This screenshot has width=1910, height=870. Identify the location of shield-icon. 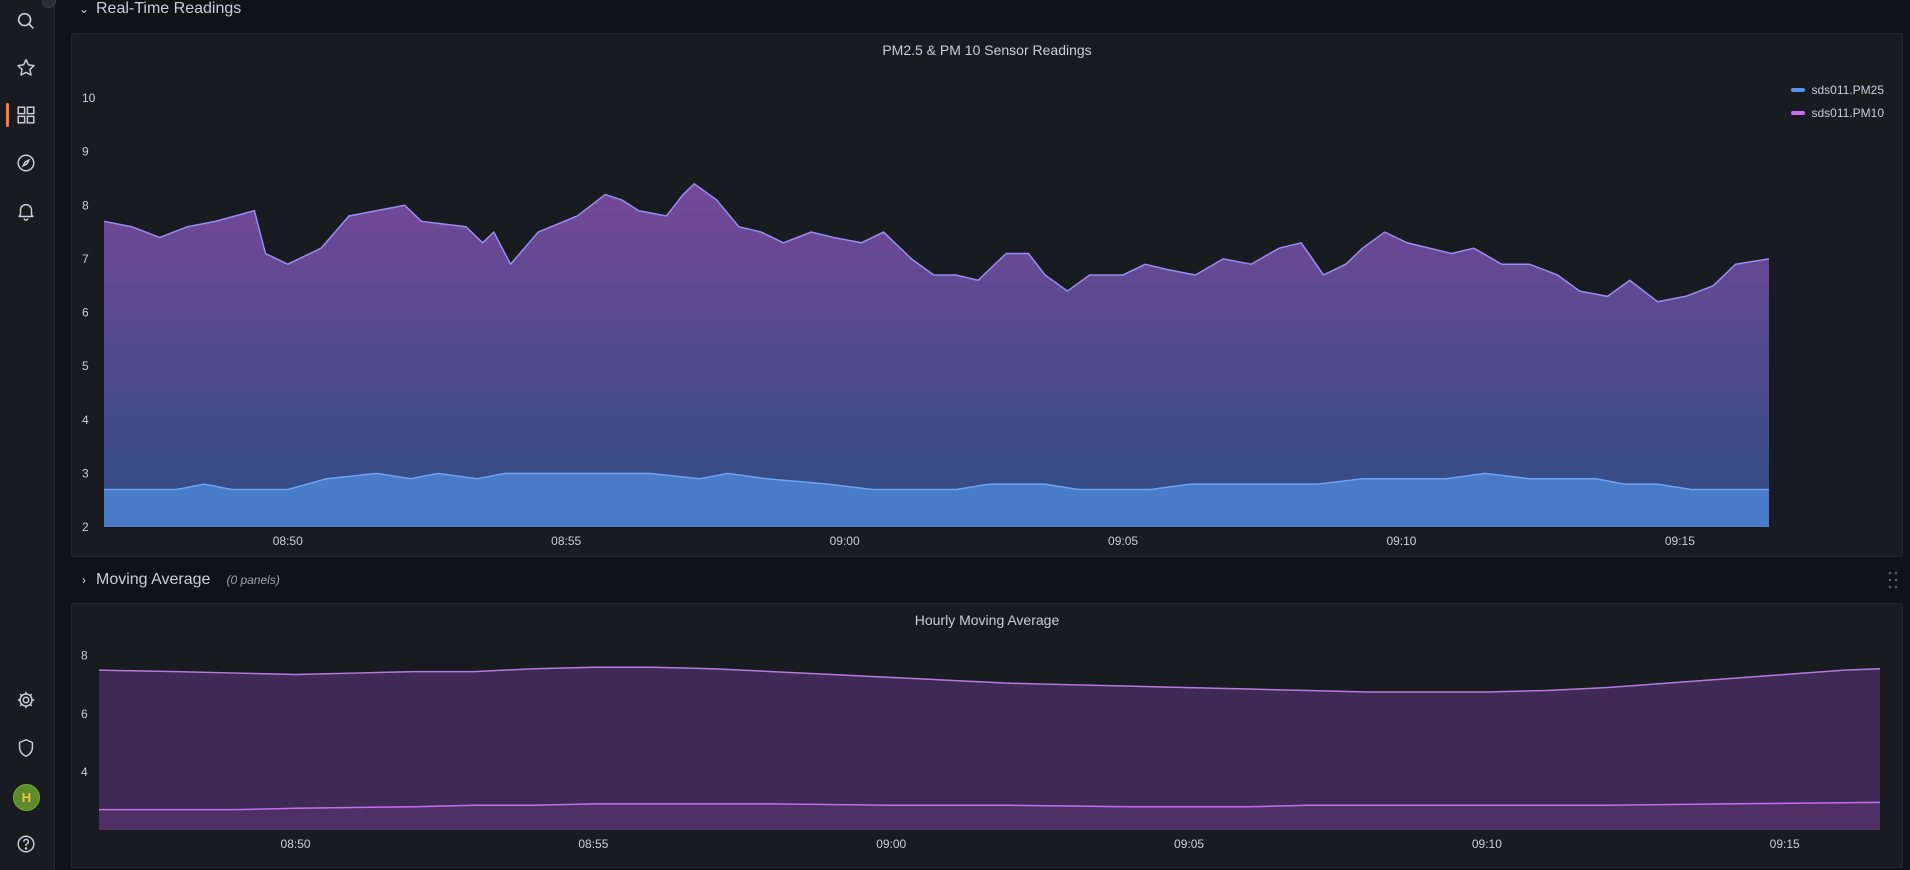
(26, 748).